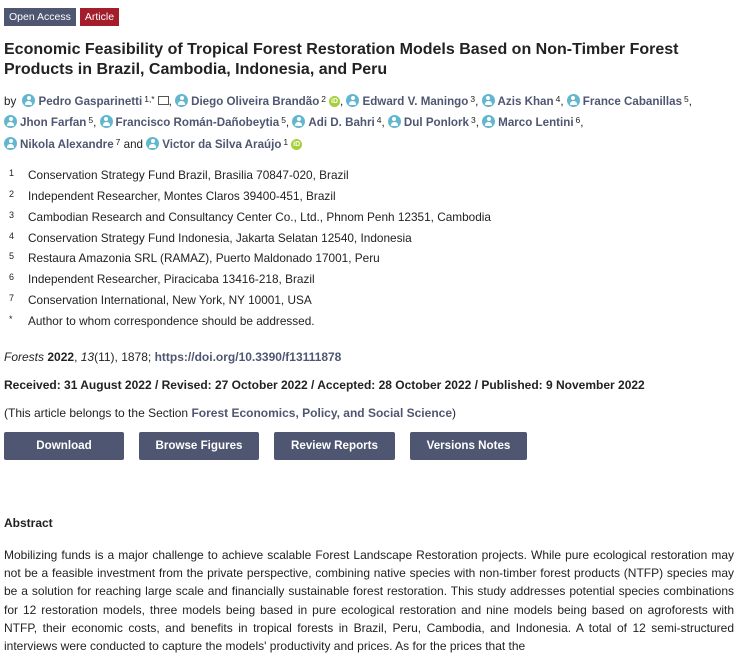  What do you see at coordinates (61, 357) in the screenshot?
I see `citation-year: 2022` at bounding box center [61, 357].